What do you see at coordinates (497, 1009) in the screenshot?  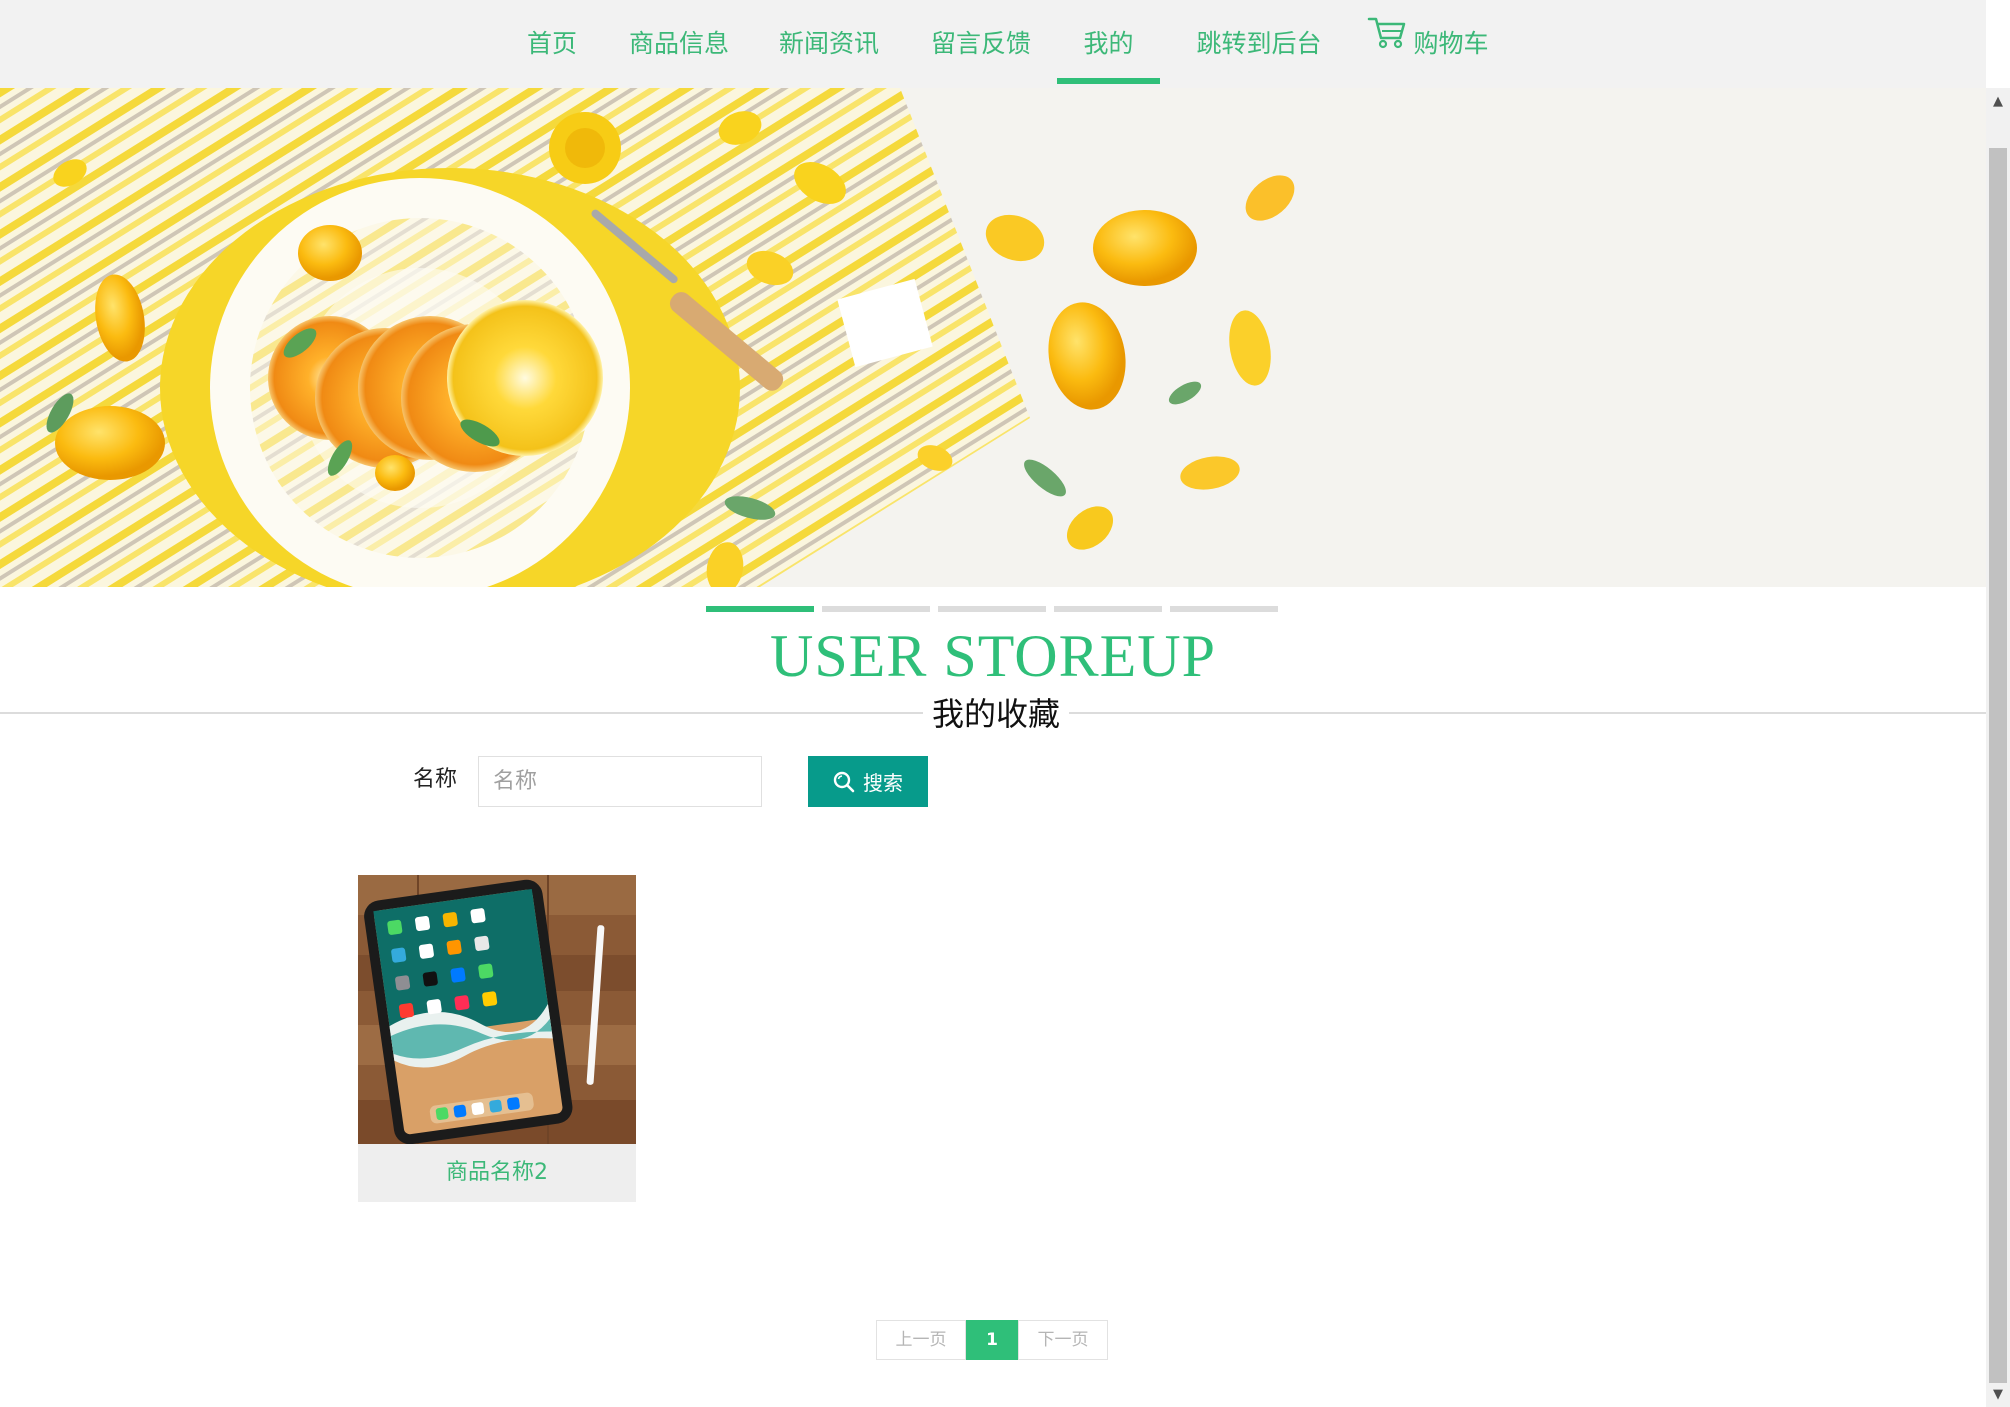 I see `product-image` at bounding box center [497, 1009].